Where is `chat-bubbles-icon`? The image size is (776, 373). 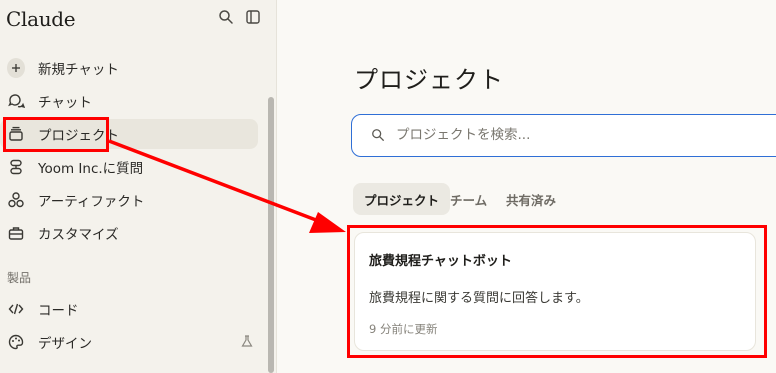
chat-bubbles-icon is located at coordinates (16, 101).